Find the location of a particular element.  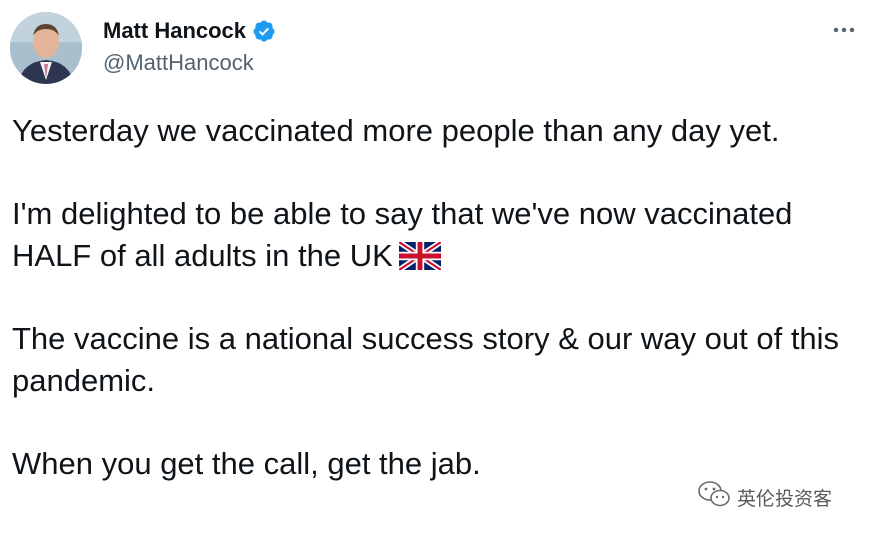

display-name: Matt Hancock is located at coordinates (174, 31).